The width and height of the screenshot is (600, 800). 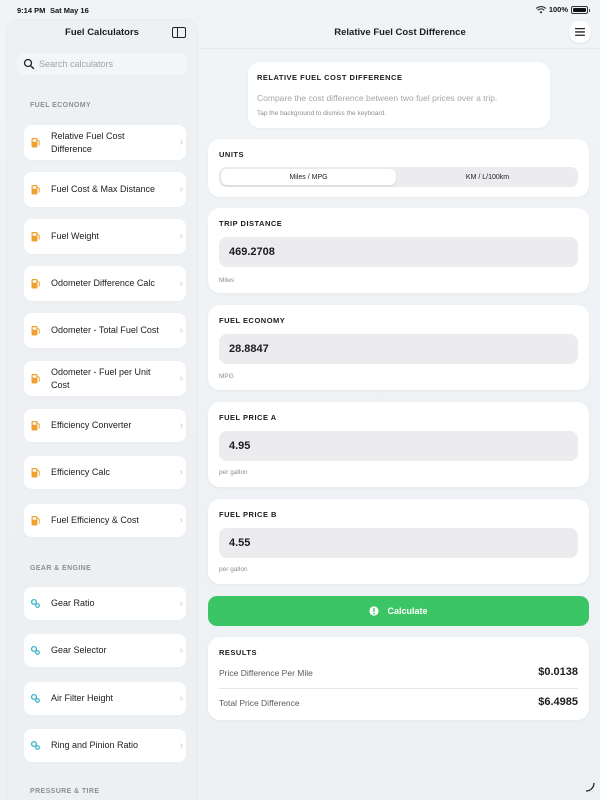 I want to click on menu-button, so click(x=580, y=32).